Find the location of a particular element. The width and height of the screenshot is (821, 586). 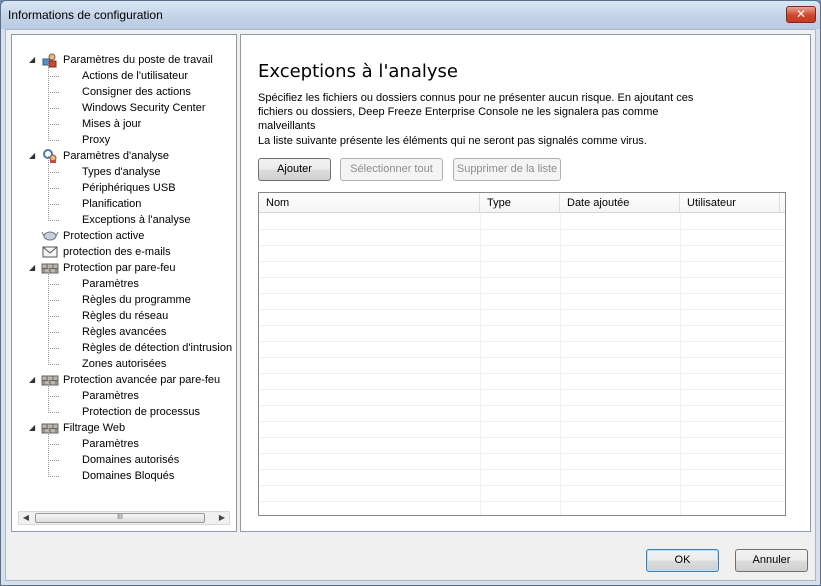

tree-item-label: Zones autorisées is located at coordinates (124, 364).